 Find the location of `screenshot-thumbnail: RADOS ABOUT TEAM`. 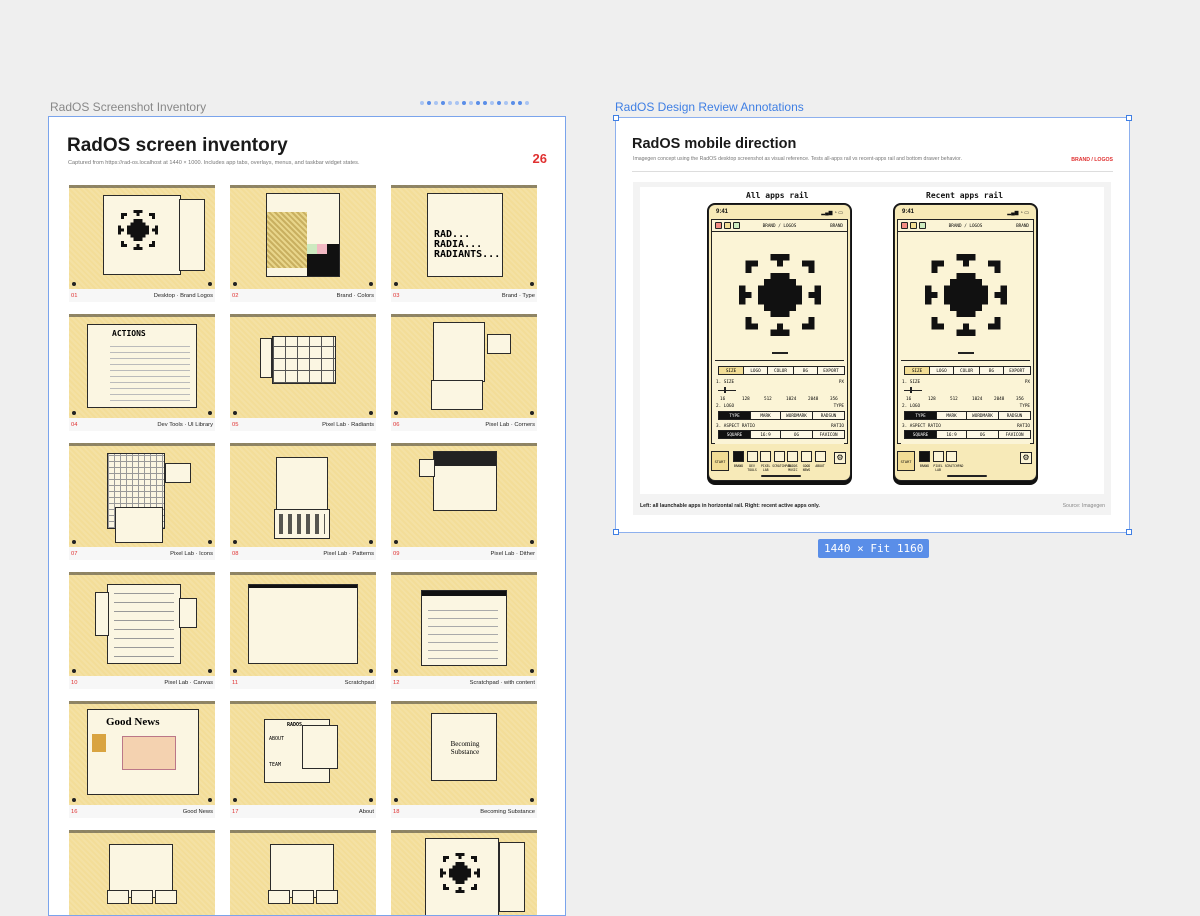

screenshot-thumbnail: RADOS ABOUT TEAM is located at coordinates (303, 753).